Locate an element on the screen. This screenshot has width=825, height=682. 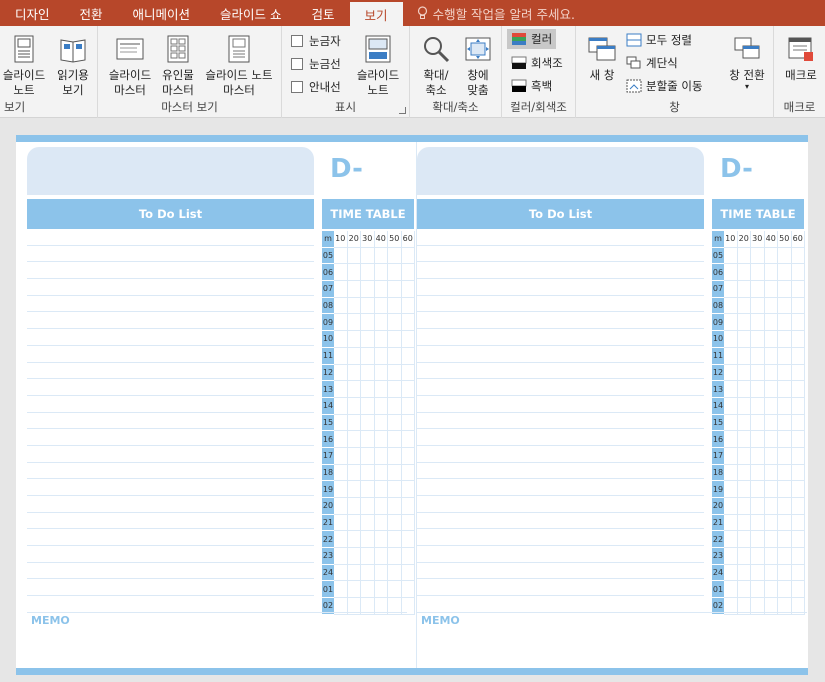
timetable-hour-row: 24 is located at coordinates (368, 573).